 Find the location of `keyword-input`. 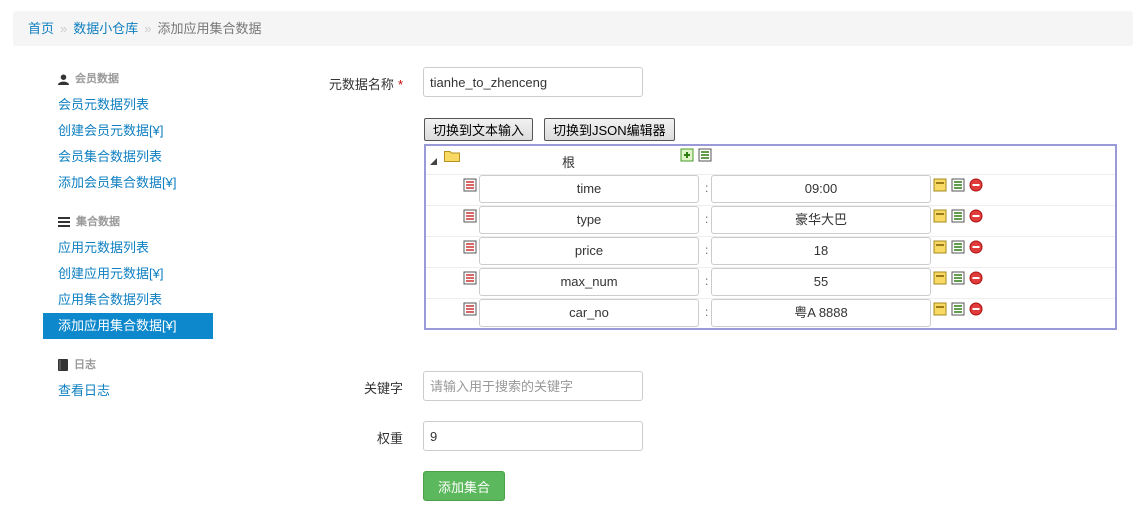

keyword-input is located at coordinates (533, 386).